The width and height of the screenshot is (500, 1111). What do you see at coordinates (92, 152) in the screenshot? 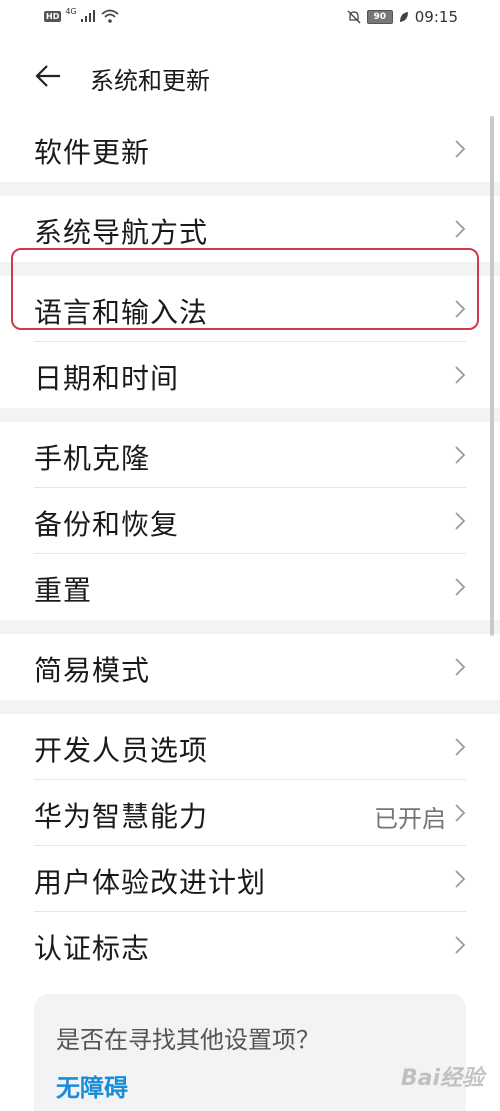
I see `settings-item-label: 软件更新` at bounding box center [92, 152].